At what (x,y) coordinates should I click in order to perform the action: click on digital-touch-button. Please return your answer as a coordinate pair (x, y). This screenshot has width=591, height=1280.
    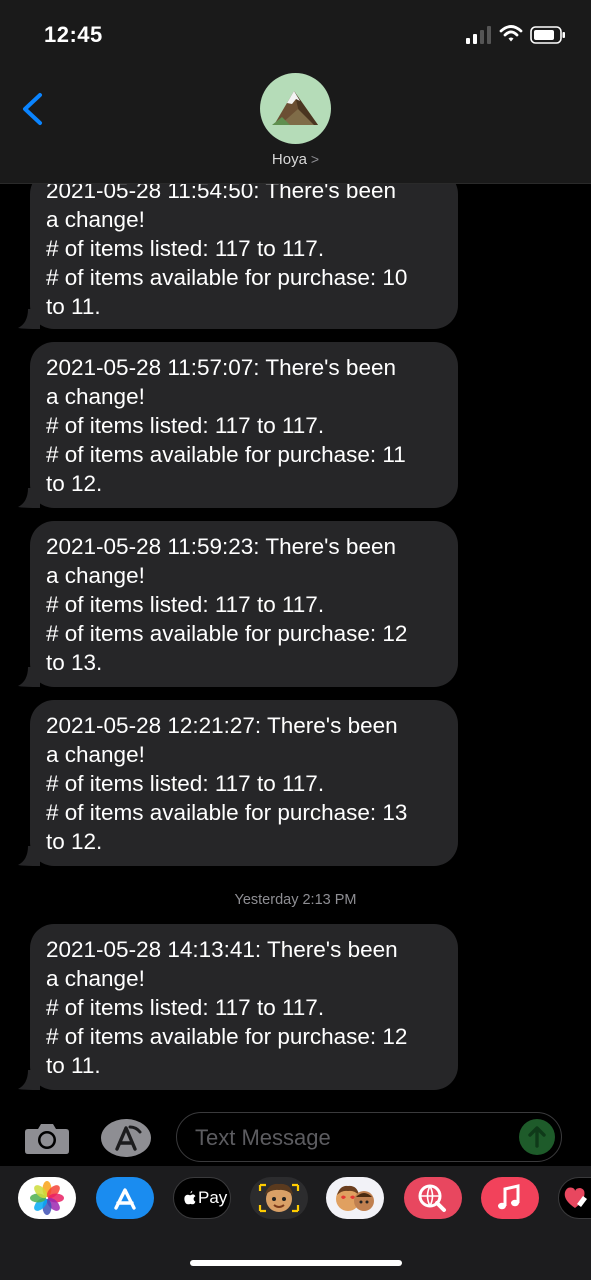
    Looking at the image, I should click on (574, 1198).